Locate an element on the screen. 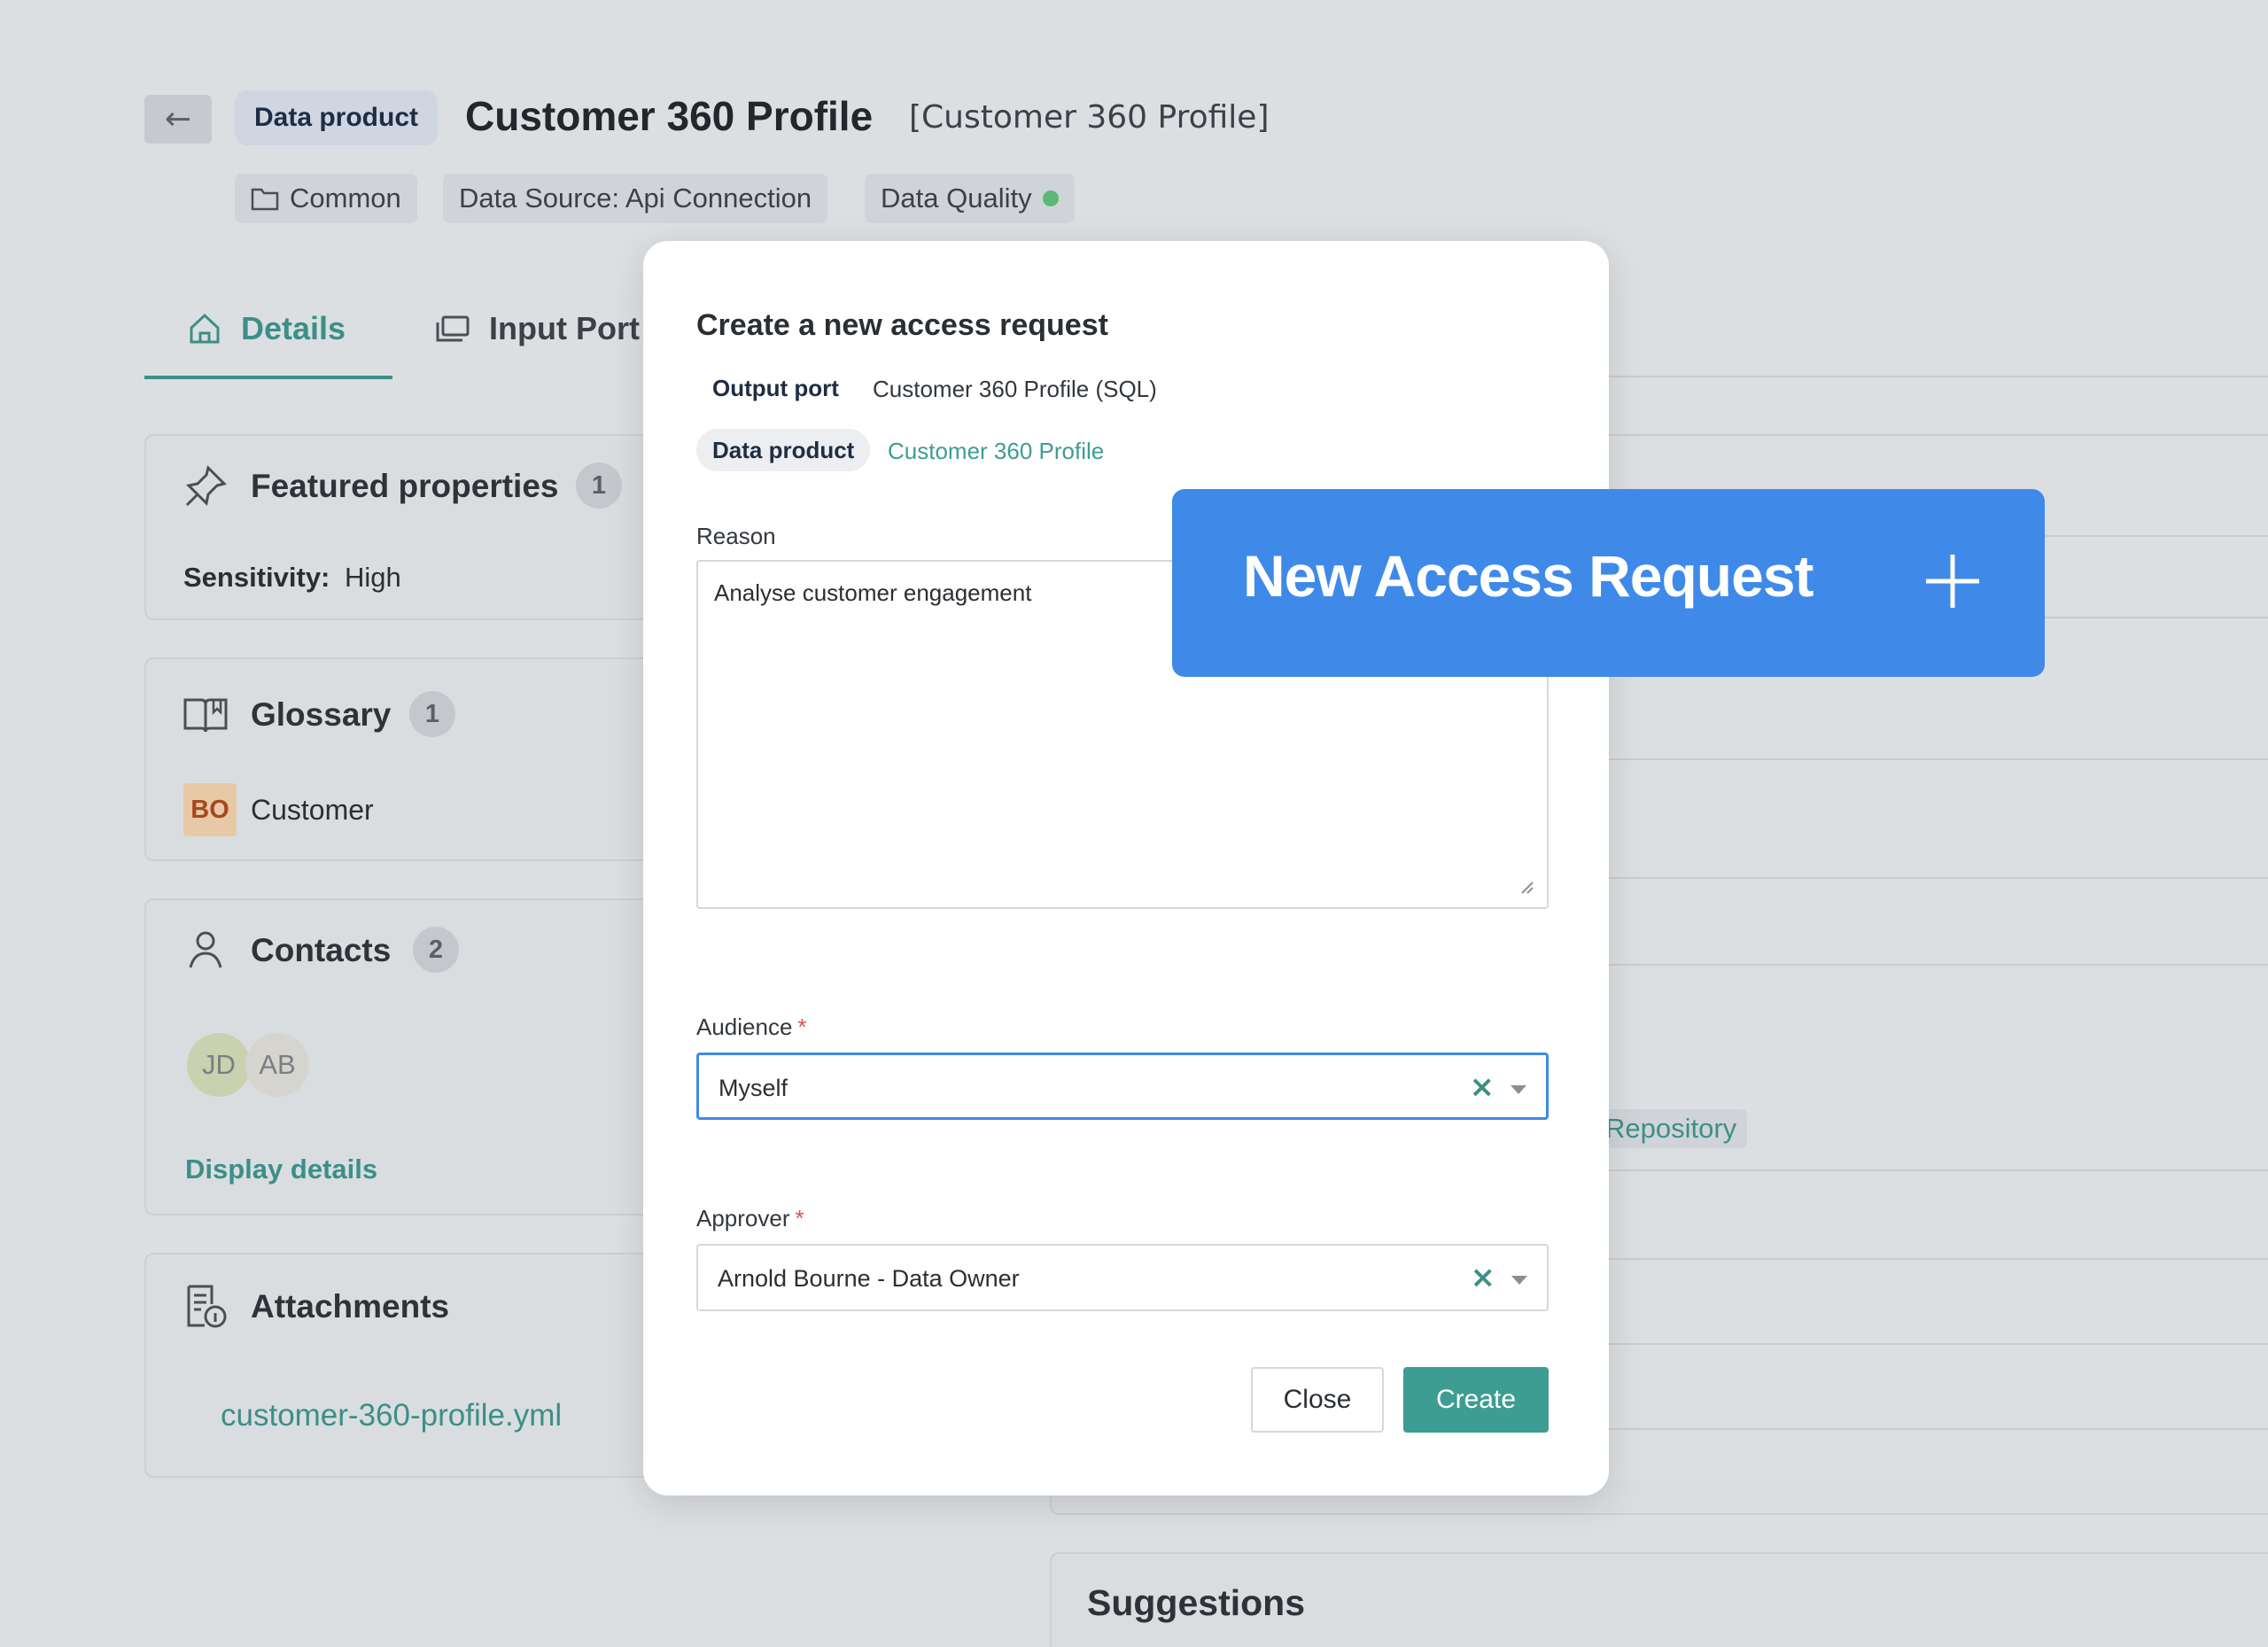  resize-handle-icon is located at coordinates (1525, 886).